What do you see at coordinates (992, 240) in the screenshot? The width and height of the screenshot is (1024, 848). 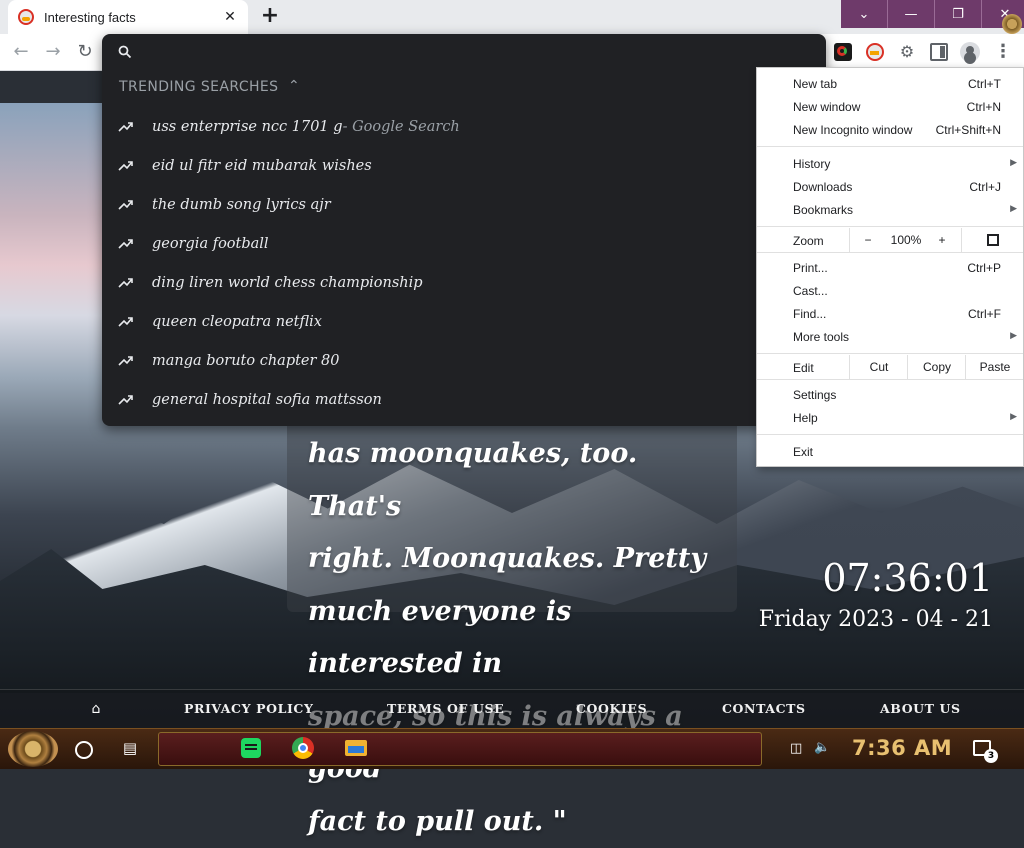 I see `fullscreen-button` at bounding box center [992, 240].